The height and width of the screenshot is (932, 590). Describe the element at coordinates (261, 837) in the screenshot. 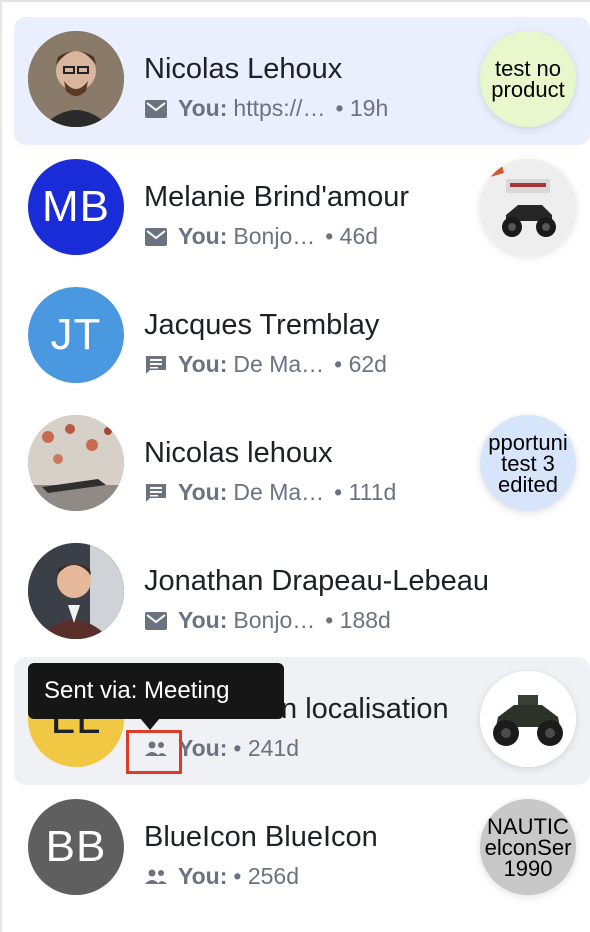

I see `contact-name: BlueIcon BlueIcon` at that location.